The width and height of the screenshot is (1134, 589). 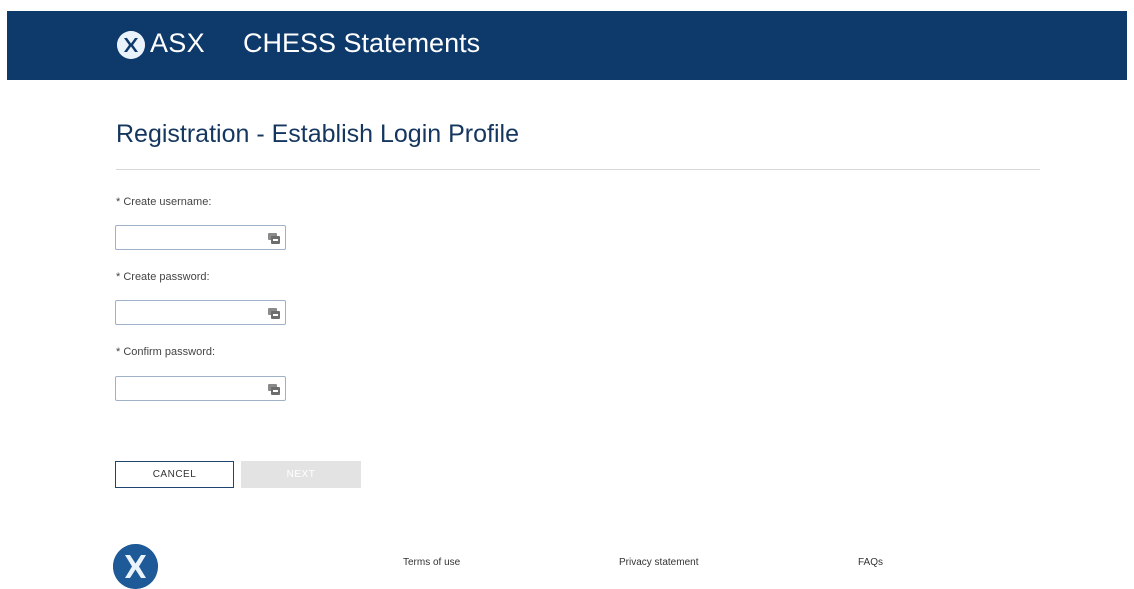 What do you see at coordinates (174, 474) in the screenshot?
I see `cancel-button: CANCEL` at bounding box center [174, 474].